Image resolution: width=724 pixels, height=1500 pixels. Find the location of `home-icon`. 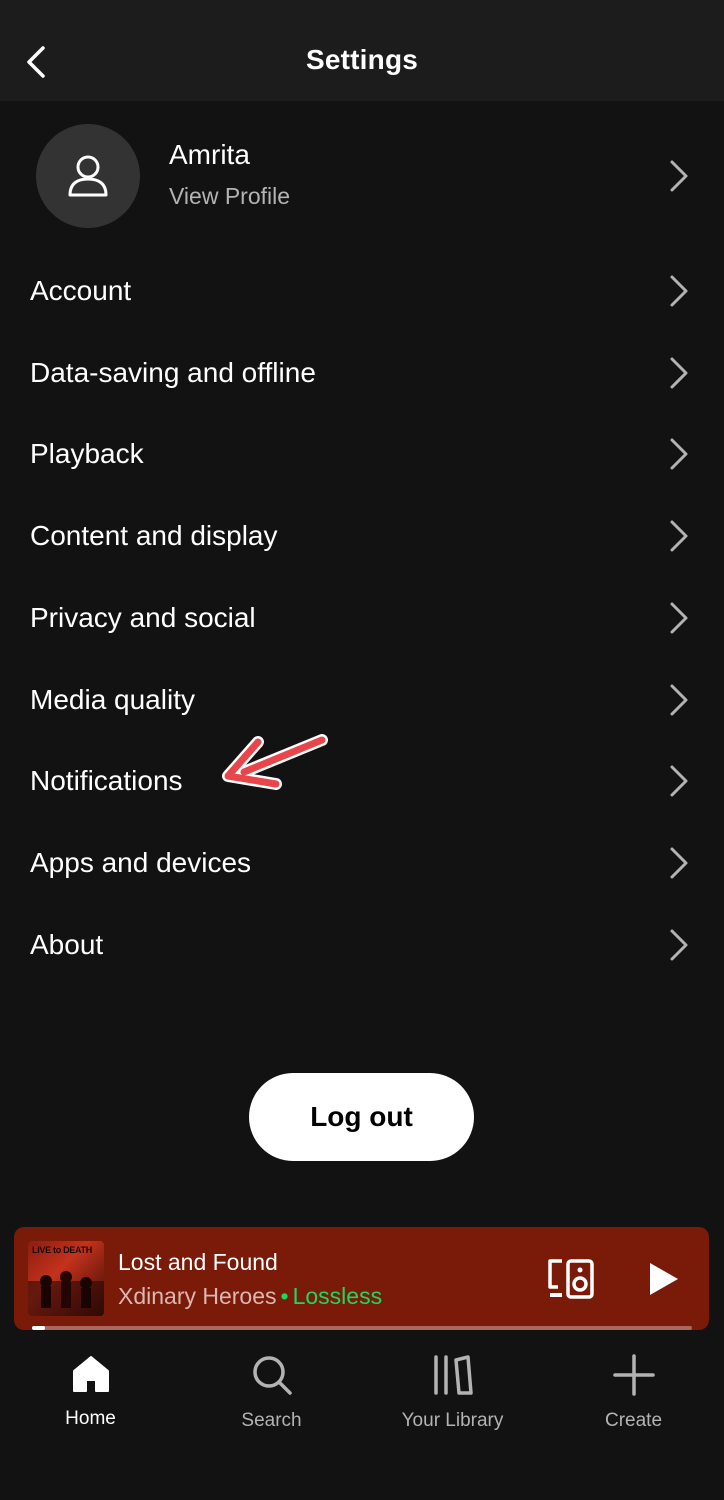

home-icon is located at coordinates (90, 1374).